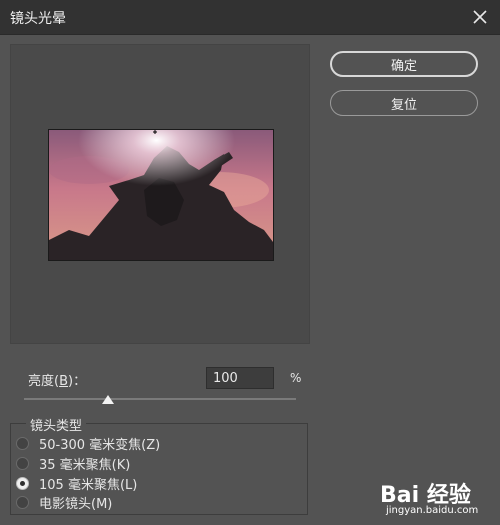 The height and width of the screenshot is (525, 500). I want to click on lens-option-label: 35 毫米聚焦(K), so click(85, 465).